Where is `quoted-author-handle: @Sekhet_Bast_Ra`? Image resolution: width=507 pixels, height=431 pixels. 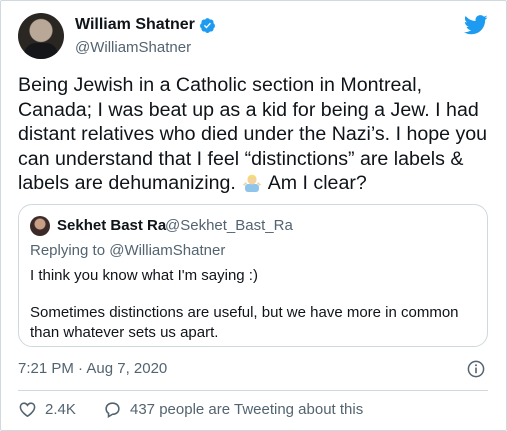
quoted-author-handle: @Sekhet_Bast_Ra is located at coordinates (229, 225).